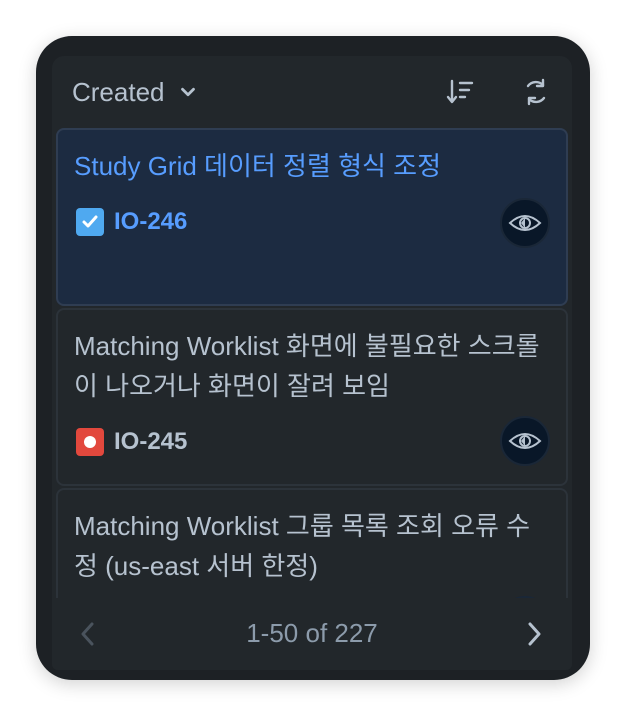 Image resolution: width=626 pixels, height=716 pixels. What do you see at coordinates (90, 222) in the screenshot?
I see `task-type-icon` at bounding box center [90, 222].